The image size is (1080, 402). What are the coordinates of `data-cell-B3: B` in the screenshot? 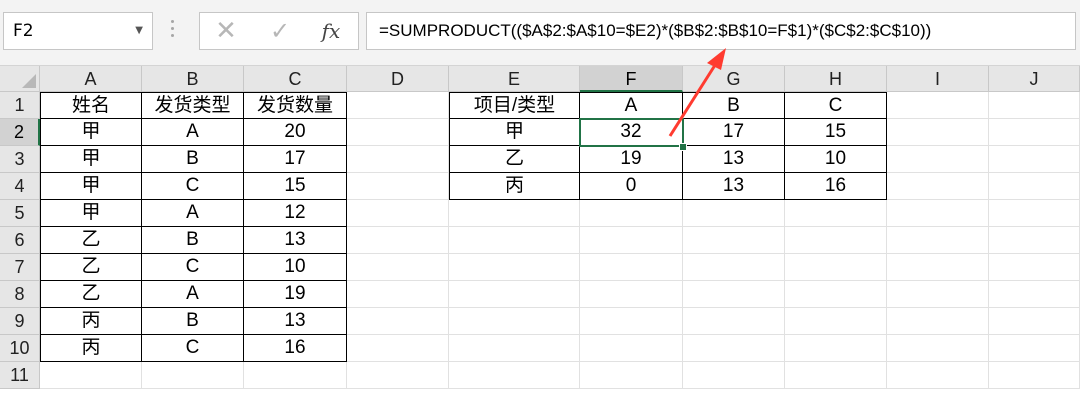 It's located at (193, 159).